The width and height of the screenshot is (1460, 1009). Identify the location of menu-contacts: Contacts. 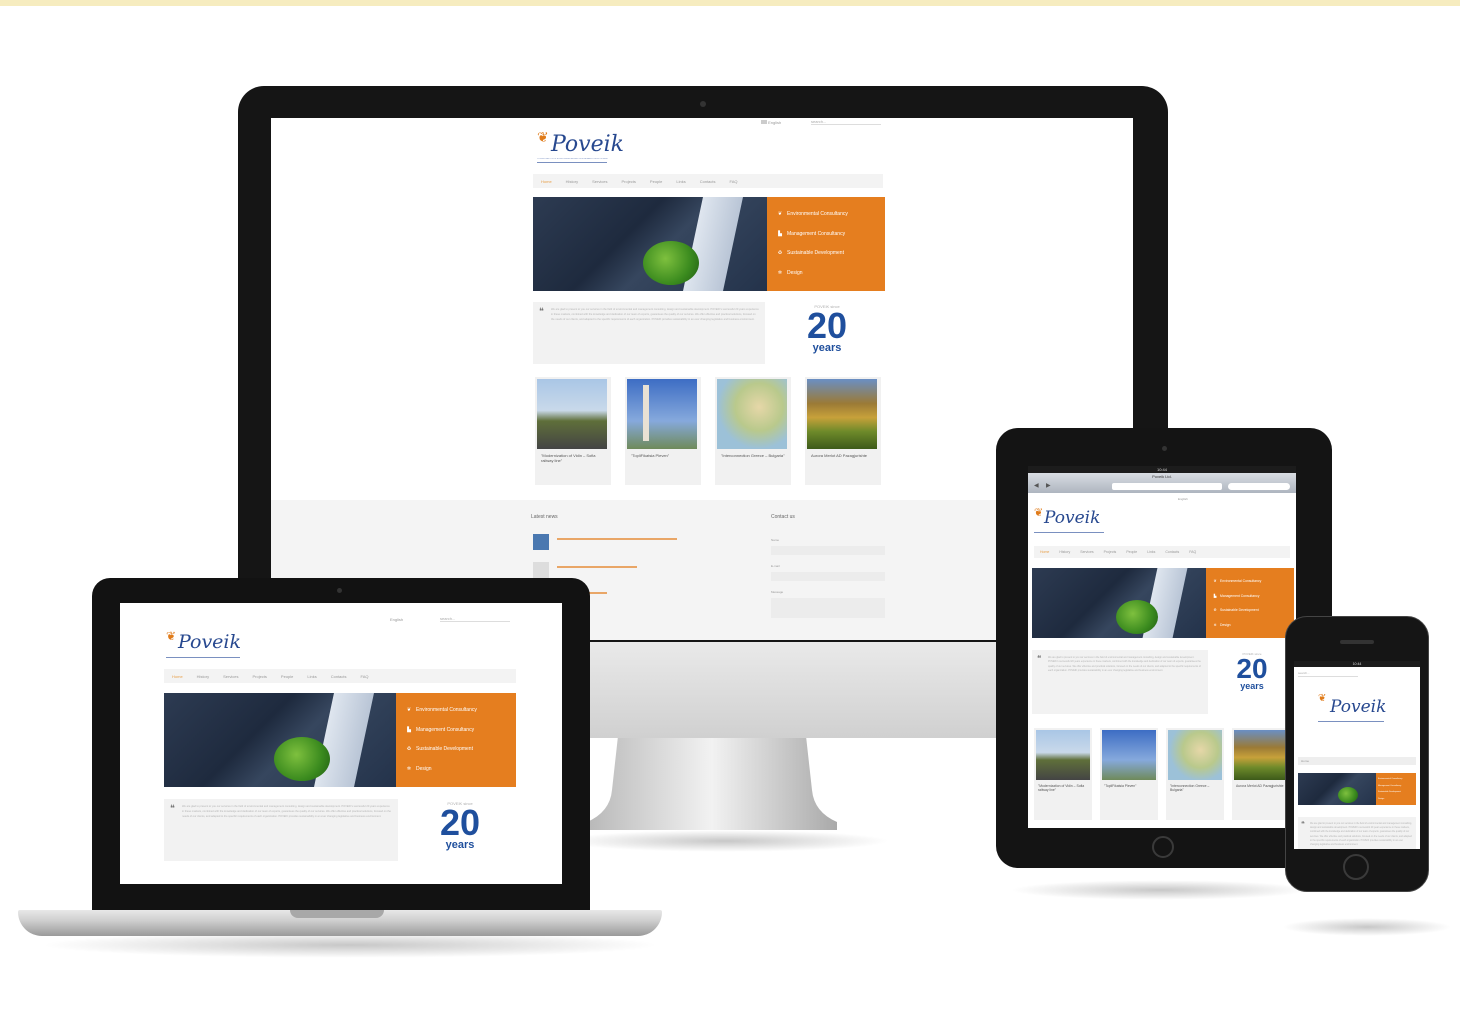
(708, 181).